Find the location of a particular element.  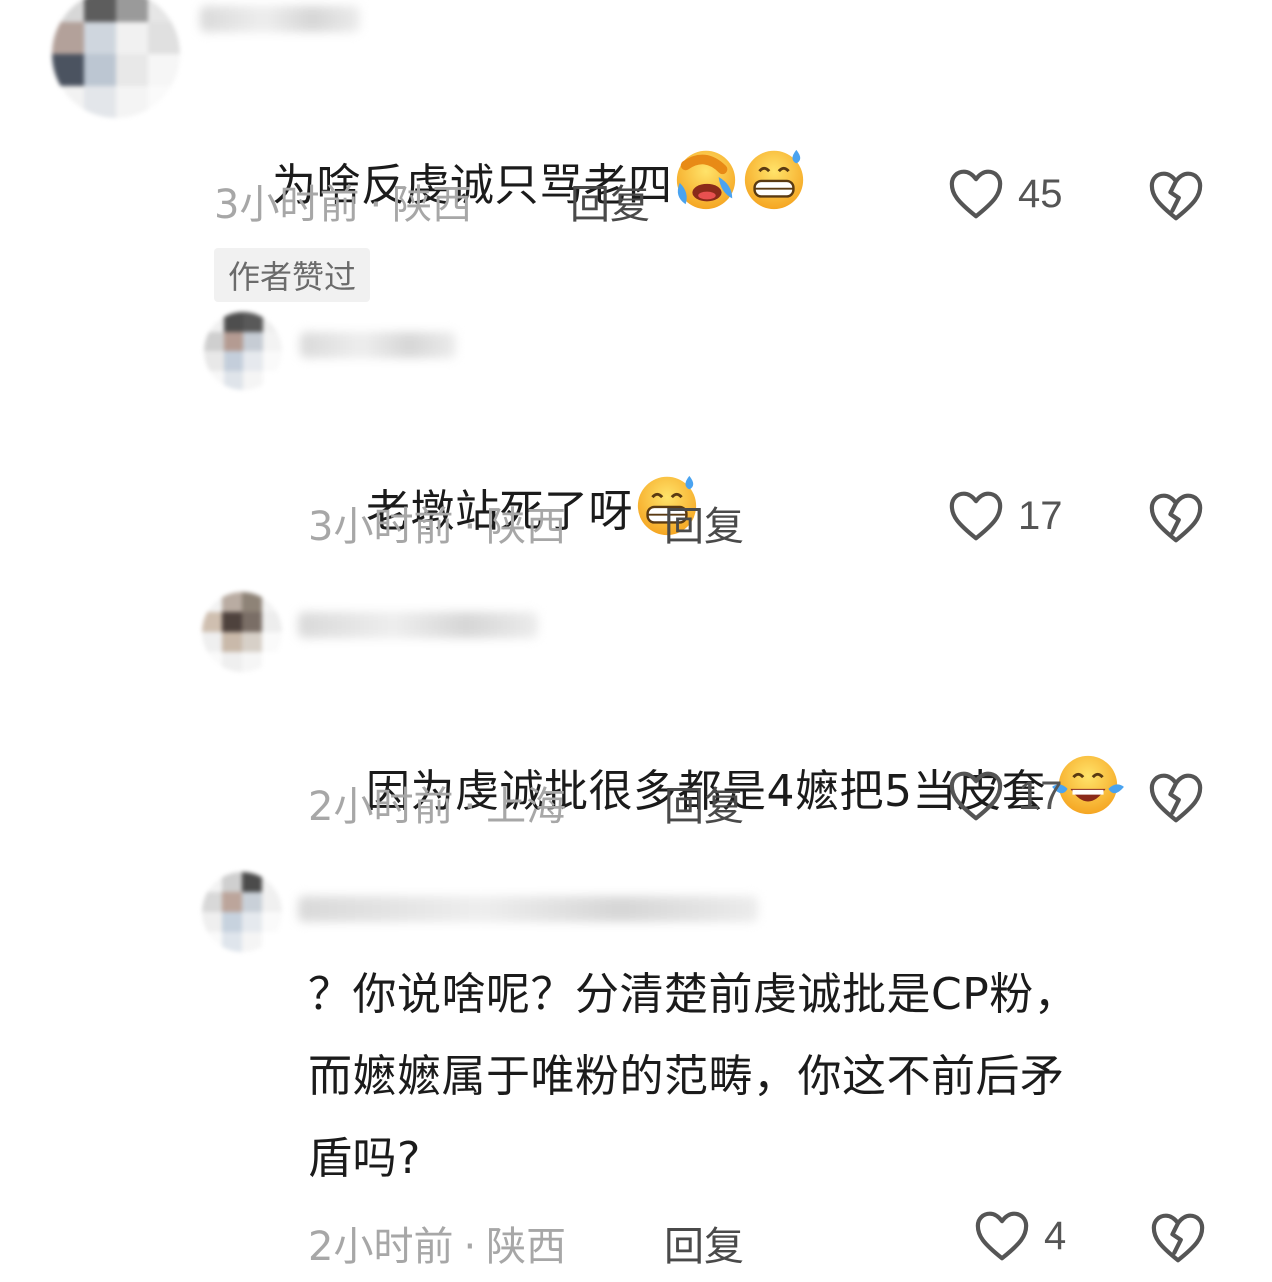

like-count: 45 is located at coordinates (1040, 193).